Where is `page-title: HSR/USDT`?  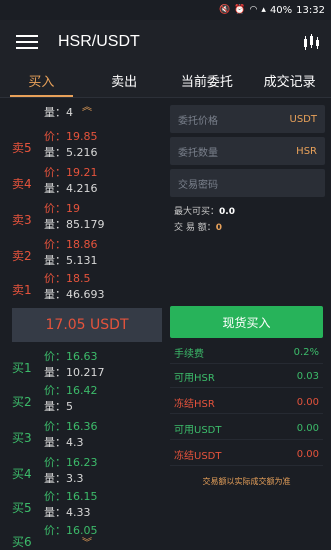
page-title: HSR/USDT is located at coordinates (99, 41).